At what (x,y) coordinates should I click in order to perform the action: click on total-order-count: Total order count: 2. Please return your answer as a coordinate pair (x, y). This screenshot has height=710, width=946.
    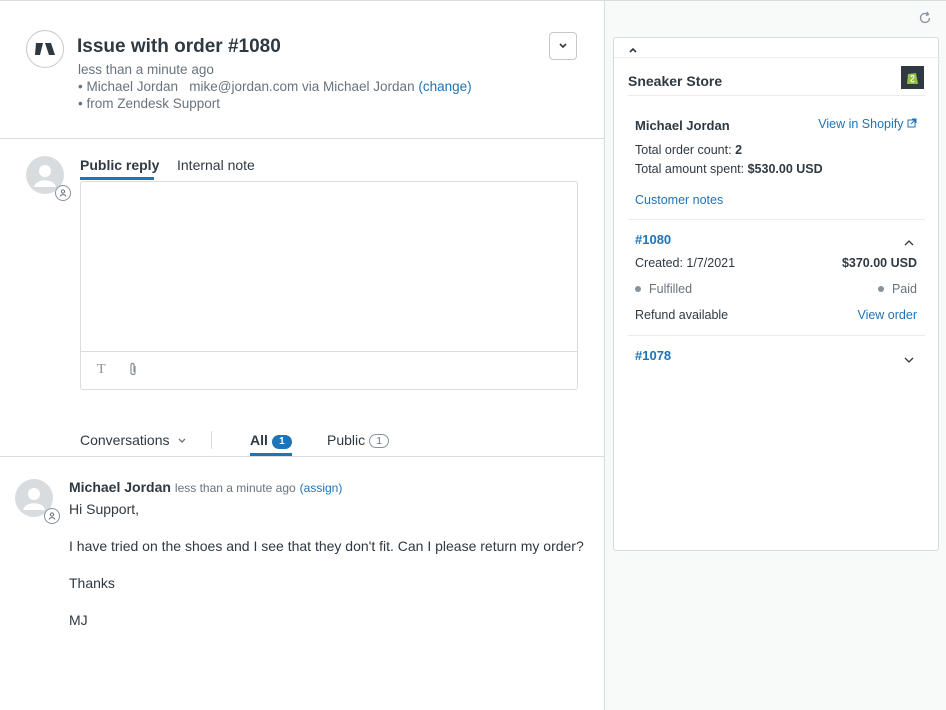
    Looking at the image, I should click on (688, 150).